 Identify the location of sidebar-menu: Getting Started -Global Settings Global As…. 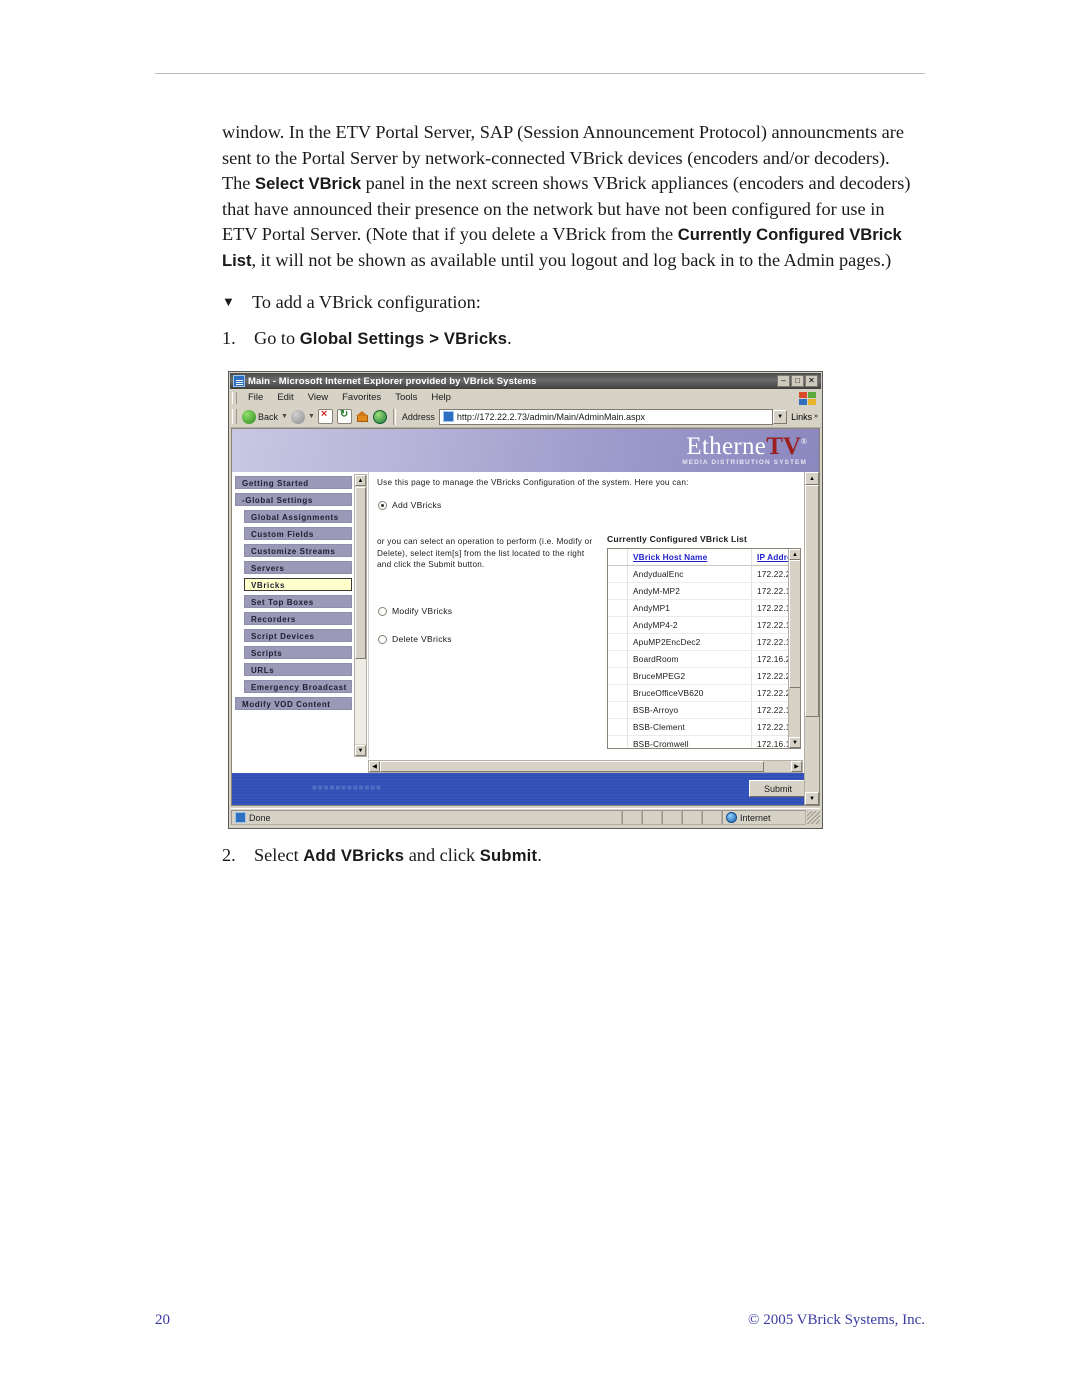
(293, 595).